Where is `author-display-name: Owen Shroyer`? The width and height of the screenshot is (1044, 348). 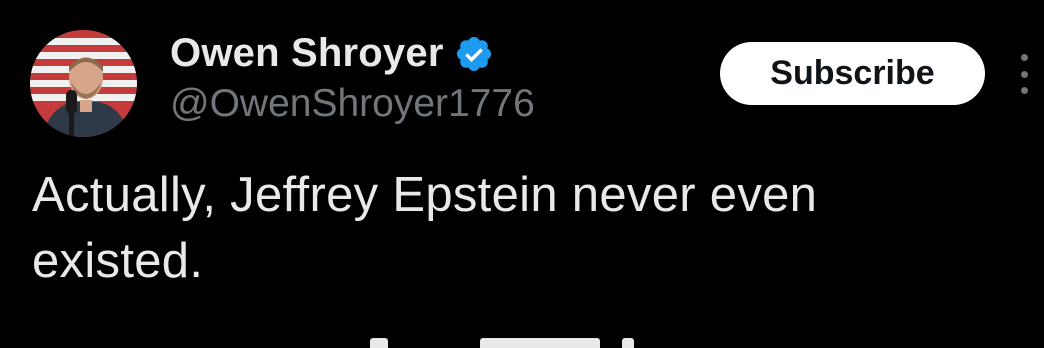 author-display-name: Owen Shroyer is located at coordinates (307, 53).